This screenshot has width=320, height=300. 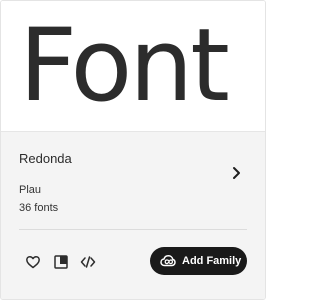 What do you see at coordinates (61, 262) in the screenshot?
I see `specimen-icon` at bounding box center [61, 262].